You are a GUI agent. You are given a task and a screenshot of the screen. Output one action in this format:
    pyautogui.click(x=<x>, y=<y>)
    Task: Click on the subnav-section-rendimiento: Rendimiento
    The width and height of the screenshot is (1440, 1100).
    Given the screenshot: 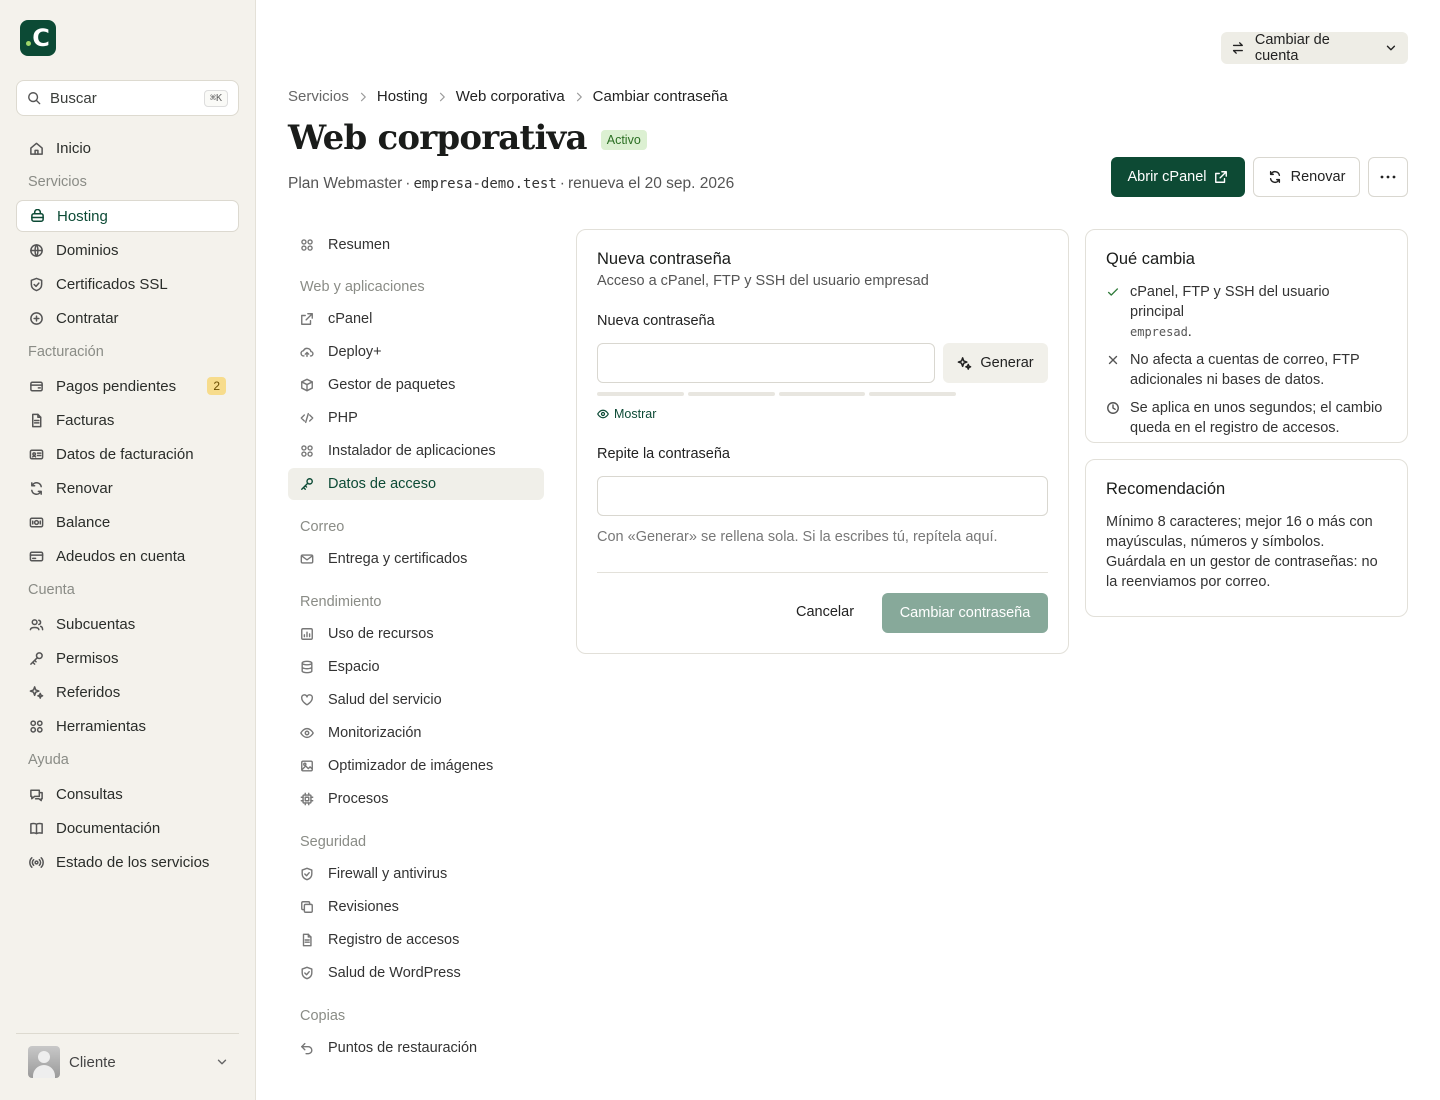 What is the action you would take?
    pyautogui.click(x=341, y=602)
    